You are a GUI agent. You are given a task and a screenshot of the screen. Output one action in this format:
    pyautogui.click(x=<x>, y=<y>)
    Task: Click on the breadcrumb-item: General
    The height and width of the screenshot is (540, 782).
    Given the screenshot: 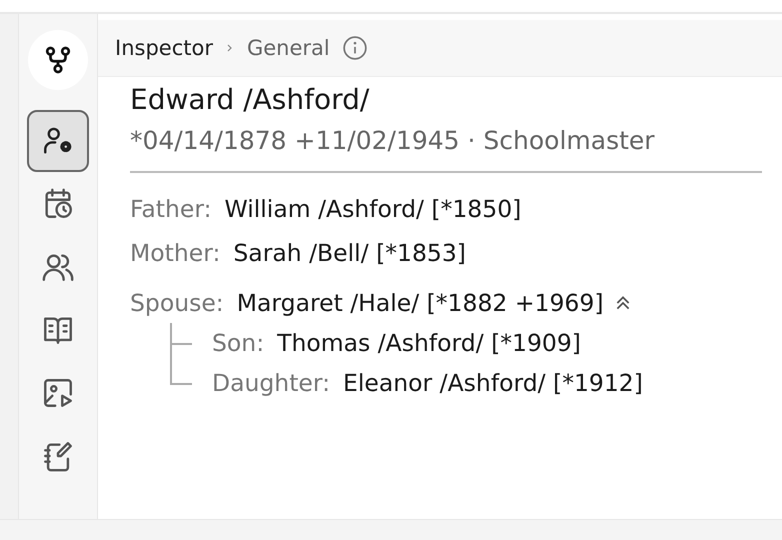 What is the action you would take?
    pyautogui.click(x=288, y=48)
    